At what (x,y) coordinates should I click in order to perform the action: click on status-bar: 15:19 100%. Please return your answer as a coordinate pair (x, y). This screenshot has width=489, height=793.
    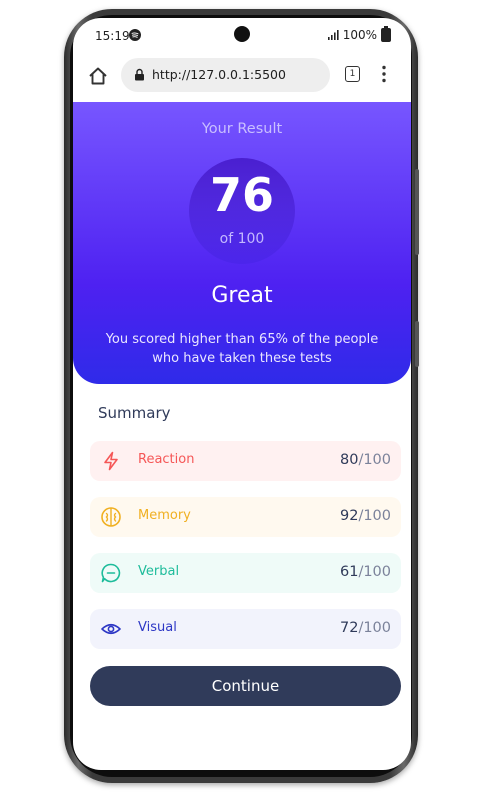
    Looking at the image, I should click on (242, 36).